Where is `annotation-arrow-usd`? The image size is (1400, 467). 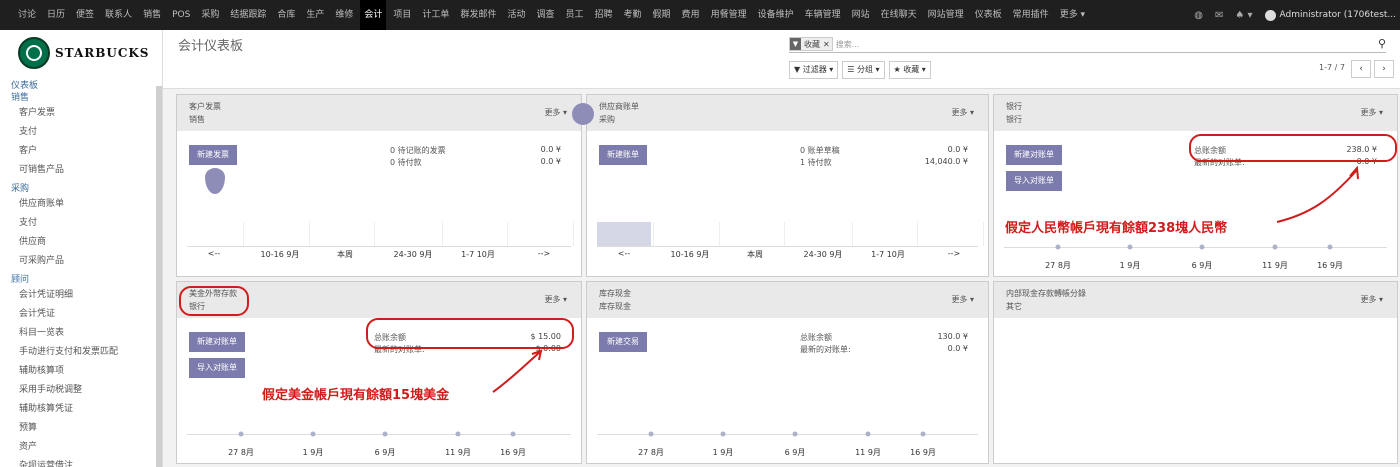 annotation-arrow-usd is located at coordinates (516, 372).